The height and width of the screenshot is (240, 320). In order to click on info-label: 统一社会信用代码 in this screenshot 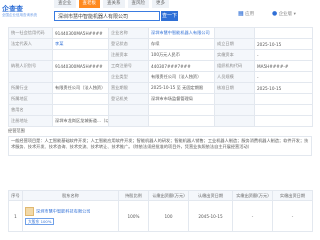, I will do `click(30, 33)`.